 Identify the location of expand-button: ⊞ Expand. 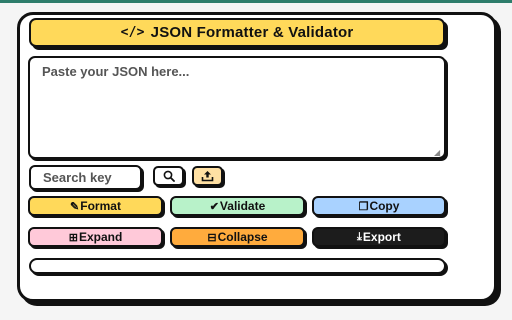
(95, 237).